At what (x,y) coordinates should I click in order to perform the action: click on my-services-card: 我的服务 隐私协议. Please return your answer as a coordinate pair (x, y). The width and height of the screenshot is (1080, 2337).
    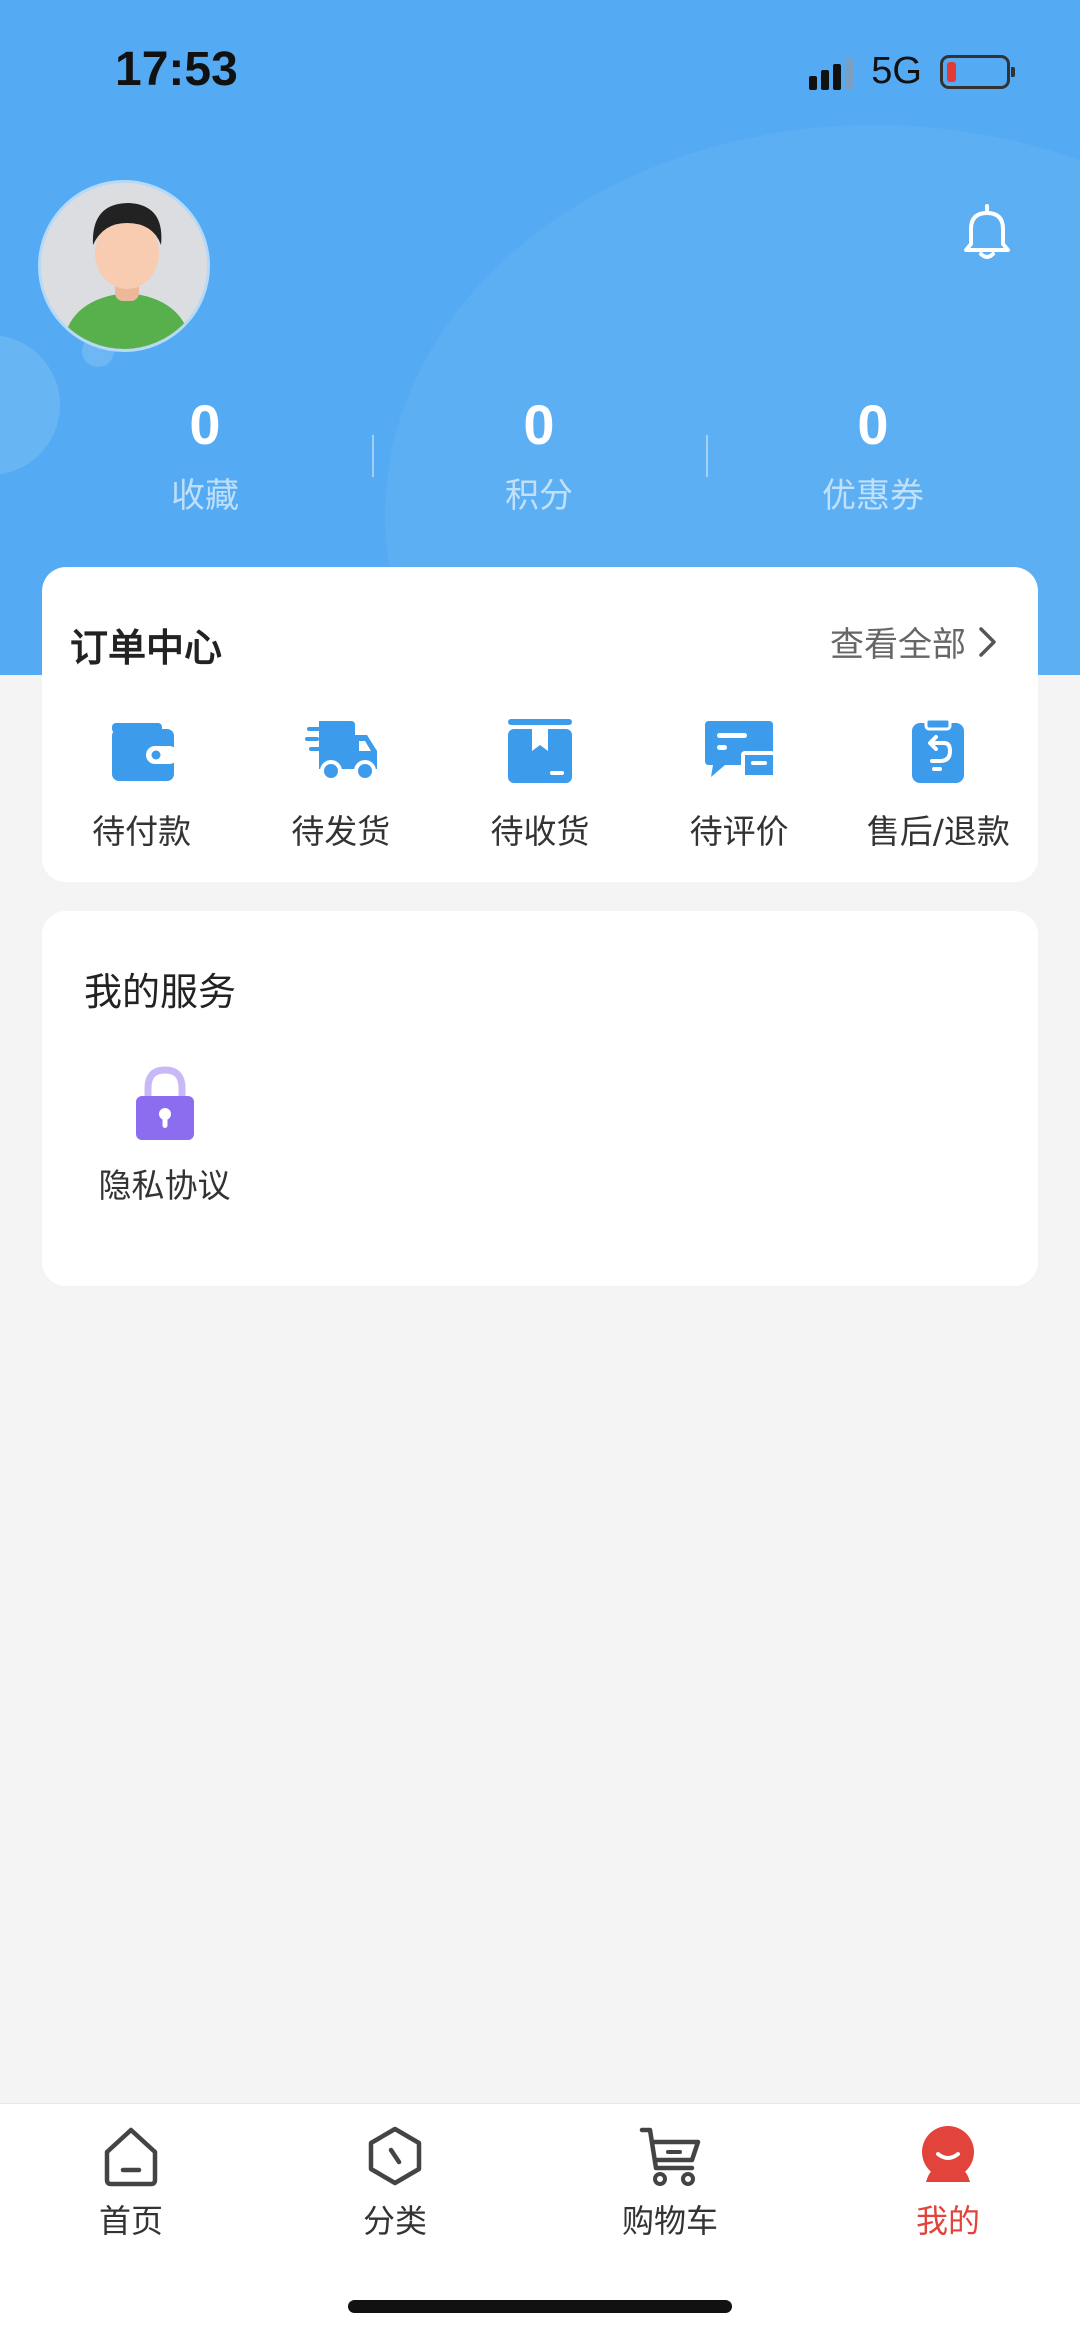
    Looking at the image, I should click on (540, 1098).